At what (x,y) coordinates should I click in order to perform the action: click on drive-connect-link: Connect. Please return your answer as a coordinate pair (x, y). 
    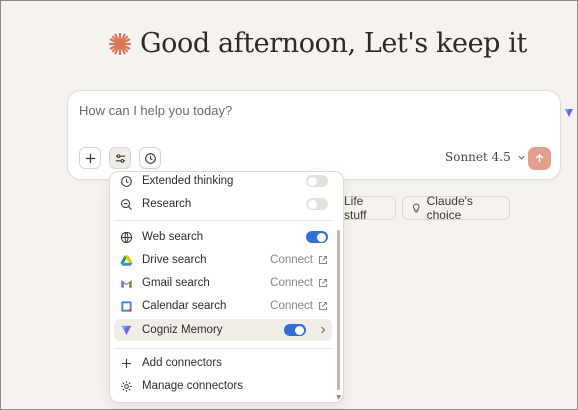
    Looking at the image, I should click on (299, 260).